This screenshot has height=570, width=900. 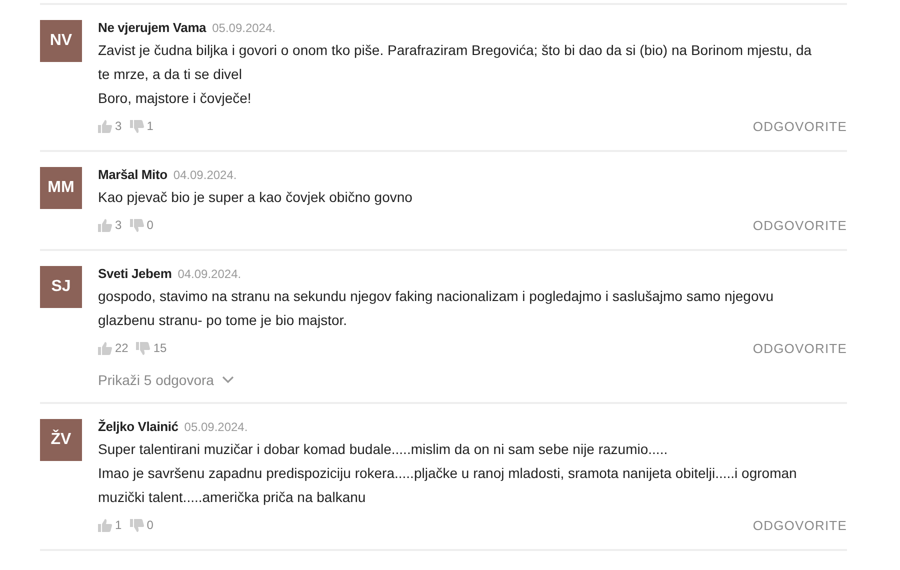 I want to click on comment-text: Imao je savršenu zapadnu predispoziciju rokera.....pljačke u ranoj mladosti, sramota nanijeta obitelji.....i ogroman muzički talent.....američka priča na balkanu, so click(x=448, y=485).